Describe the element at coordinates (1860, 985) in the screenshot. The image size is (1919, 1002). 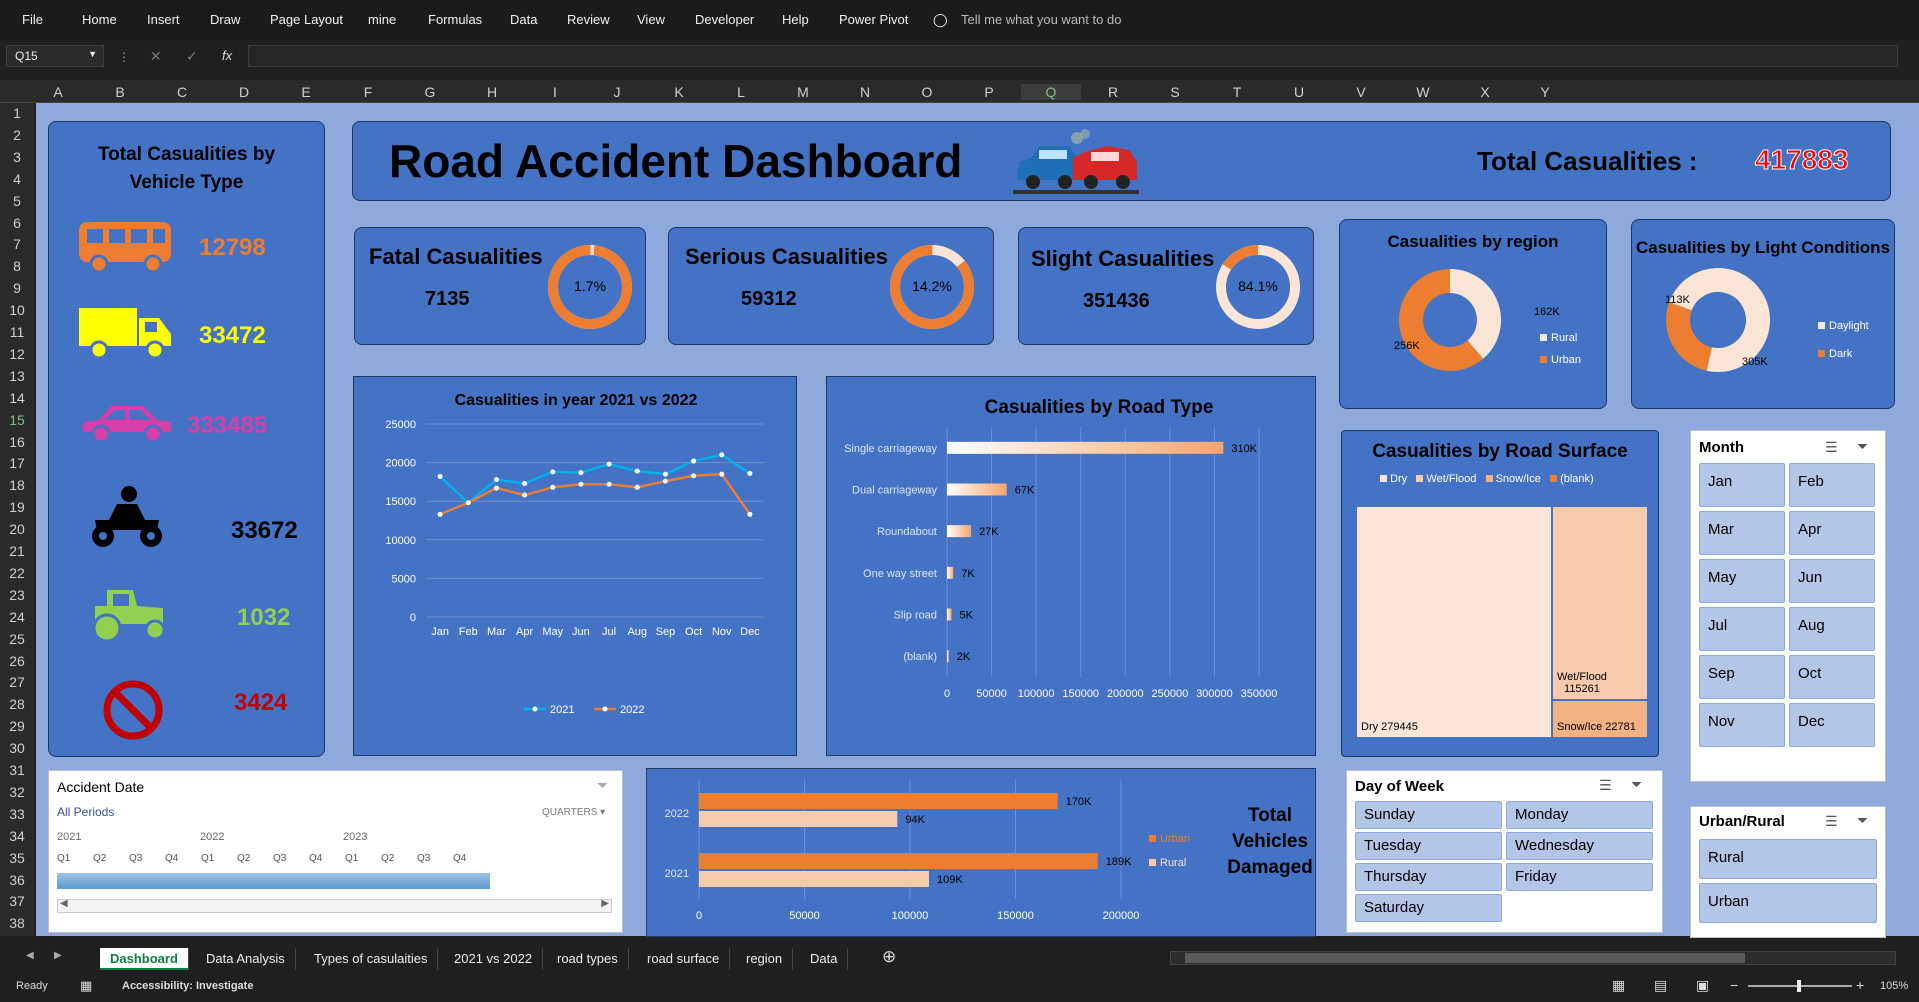
I see `zoom-in-icon: +` at that location.